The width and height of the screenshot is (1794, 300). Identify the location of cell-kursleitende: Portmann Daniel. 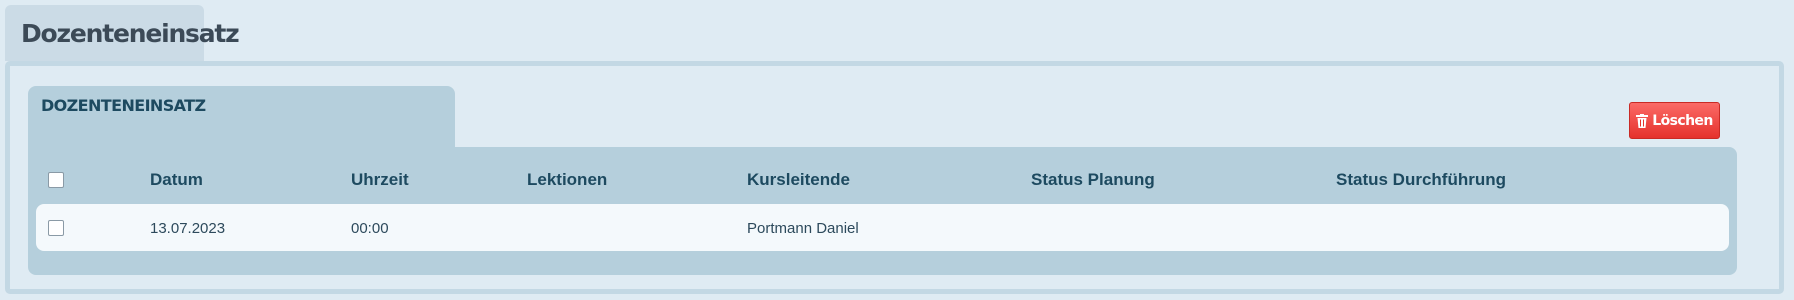
(803, 228).